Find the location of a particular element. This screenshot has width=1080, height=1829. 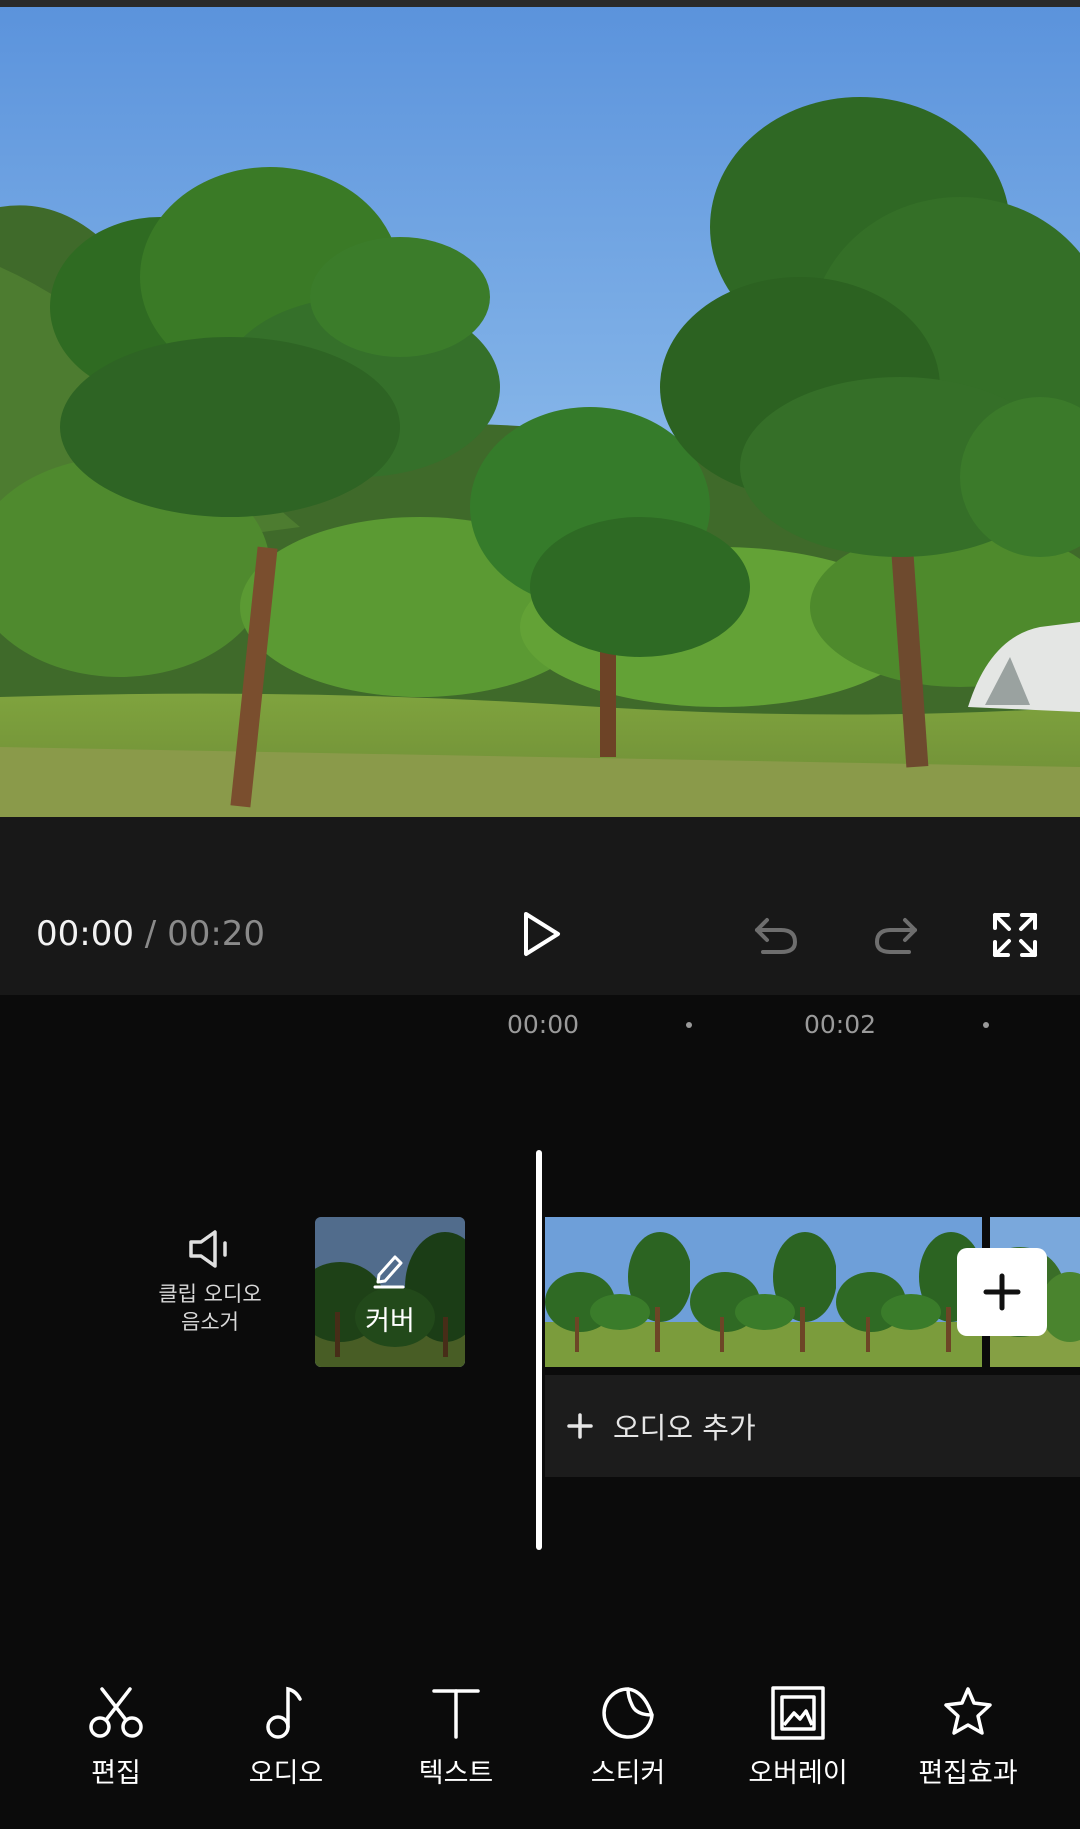

scissors-icon is located at coordinates (116, 1712).